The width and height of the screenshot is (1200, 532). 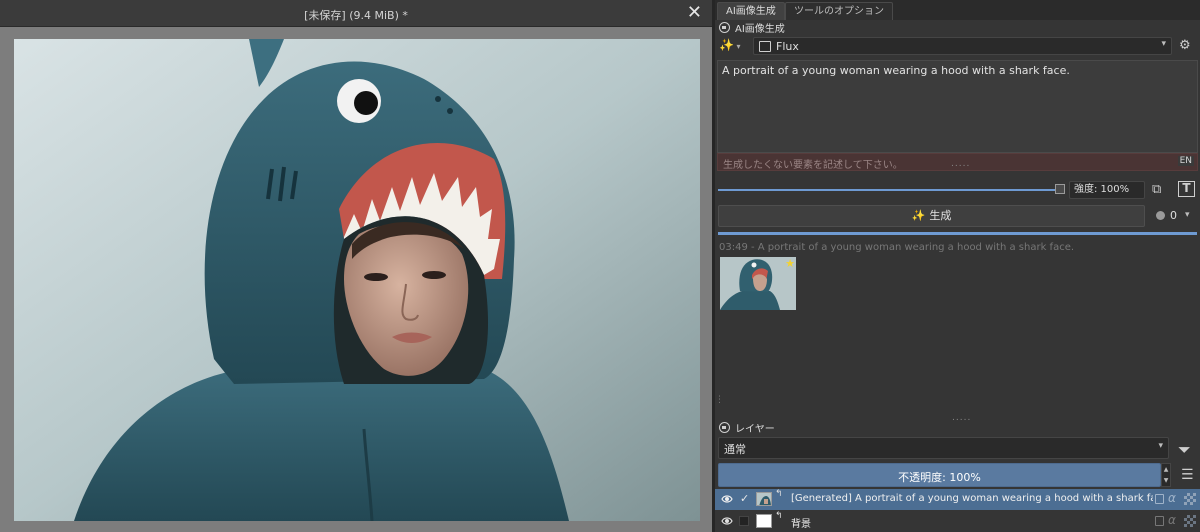 What do you see at coordinates (1173, 215) in the screenshot?
I see `queue-count: 0` at bounding box center [1173, 215].